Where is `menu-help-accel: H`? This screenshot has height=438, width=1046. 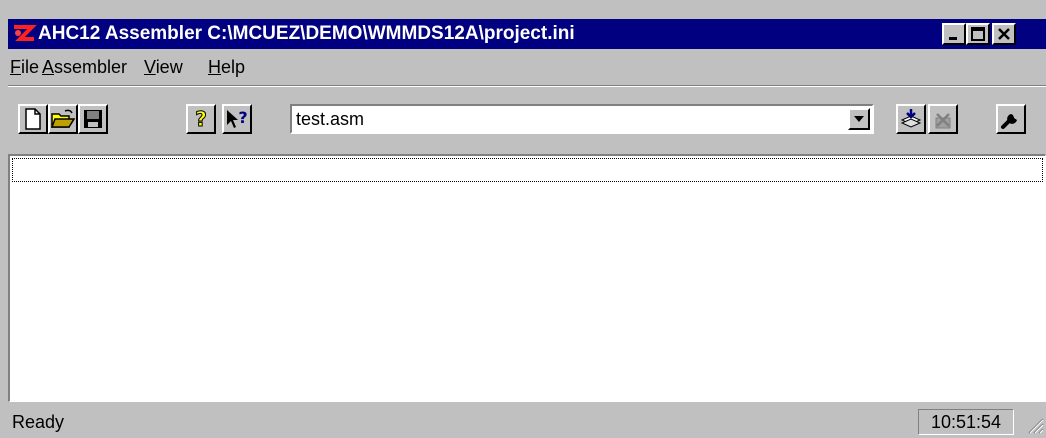 menu-help-accel: H is located at coordinates (214, 67).